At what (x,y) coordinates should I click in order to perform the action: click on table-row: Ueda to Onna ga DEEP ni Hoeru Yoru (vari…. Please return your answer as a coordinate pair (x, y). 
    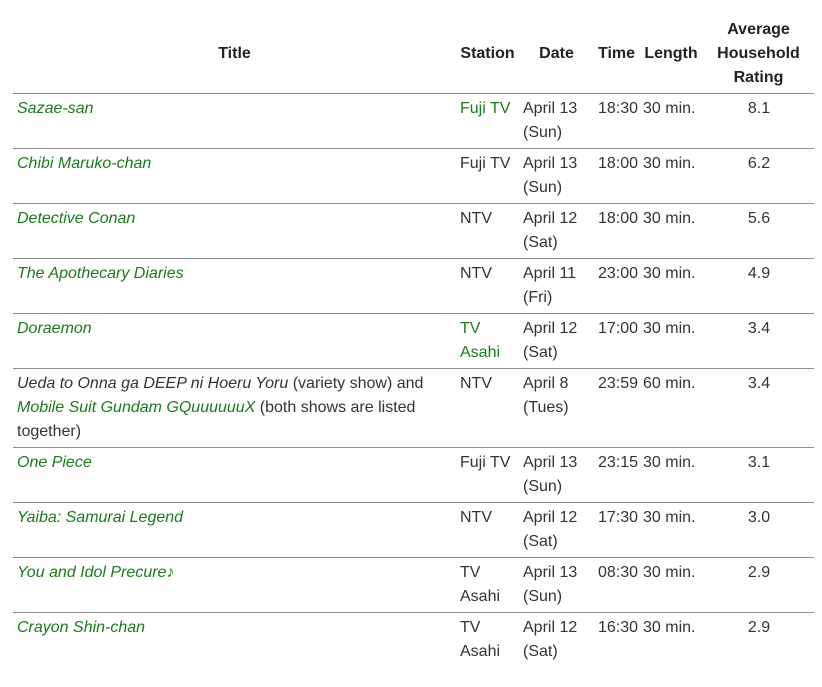
    Looking at the image, I should click on (413, 408).